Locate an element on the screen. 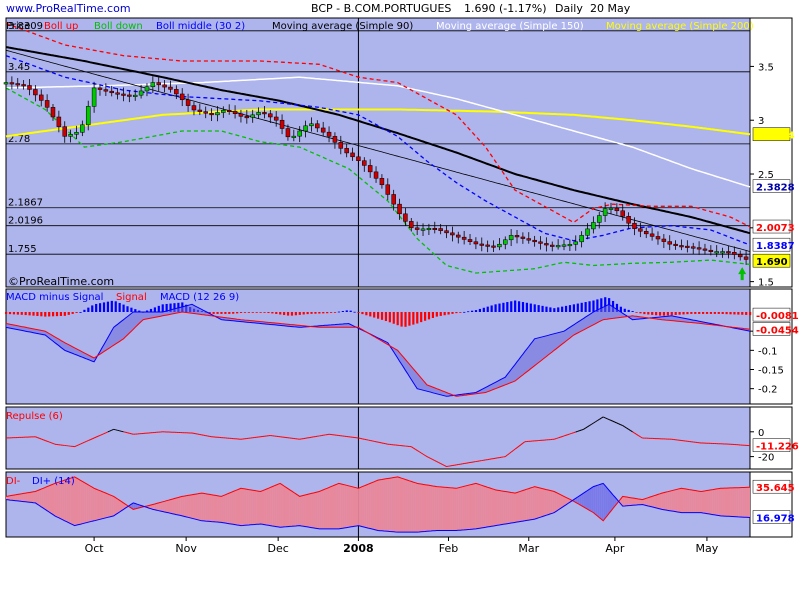  x-tick-label: Apr is located at coordinates (615, 548).